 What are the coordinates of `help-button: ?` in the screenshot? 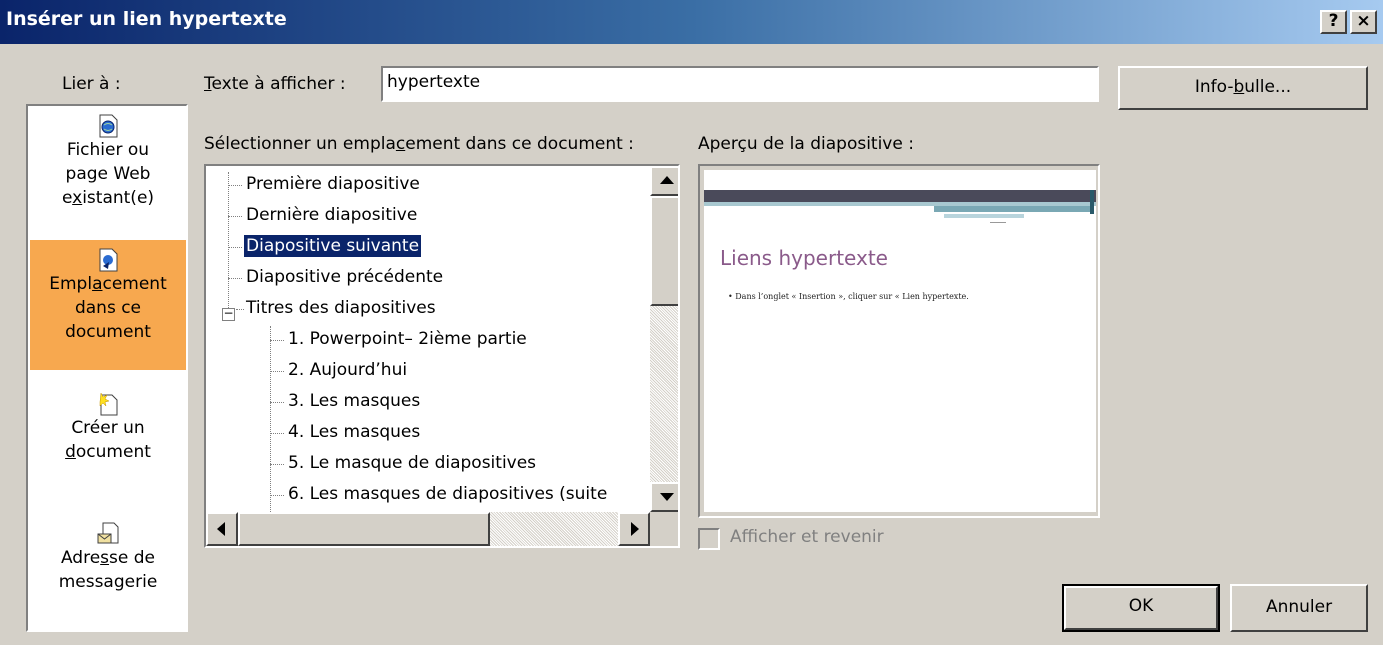 It's located at (1333, 22).